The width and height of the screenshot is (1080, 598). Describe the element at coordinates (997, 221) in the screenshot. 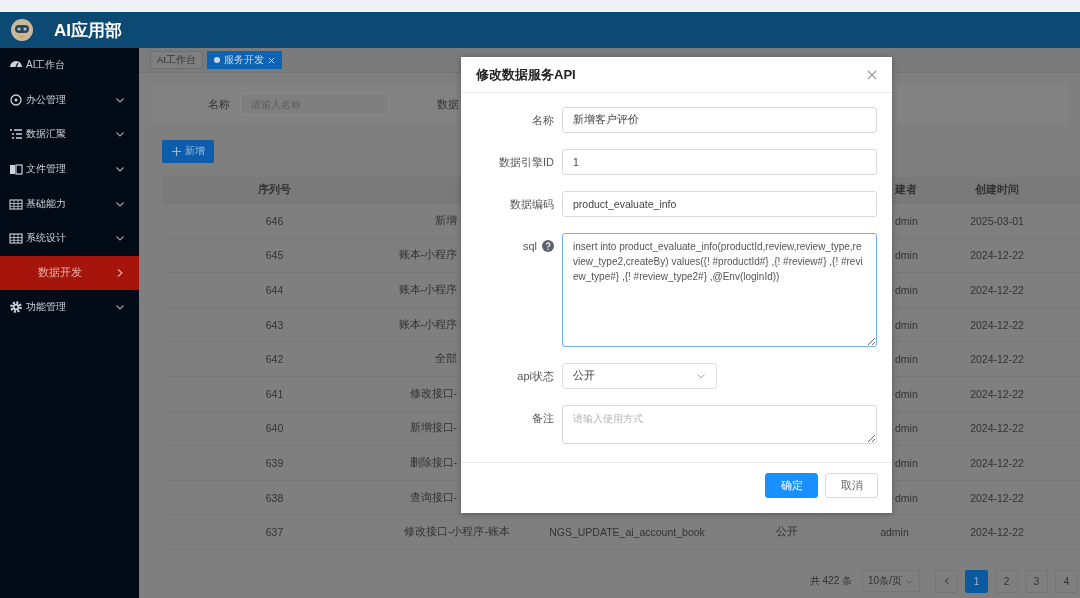

I see `table-cell-text: 2025-03-01` at that location.